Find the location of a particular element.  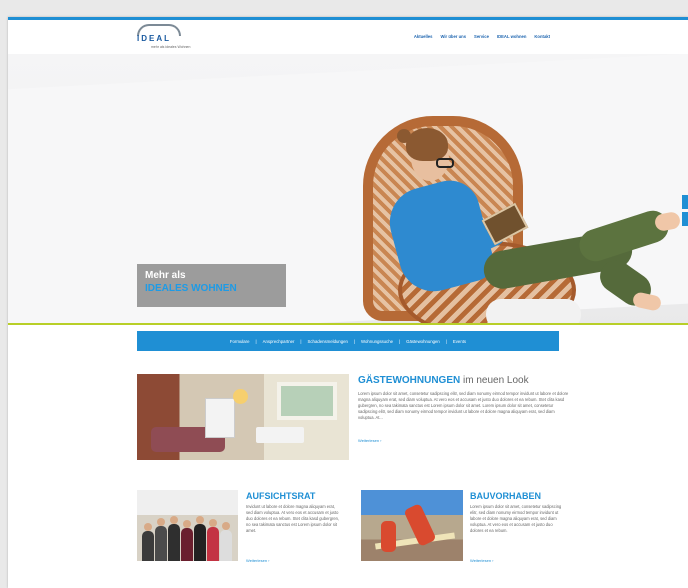

article-1-title: GÄSTEWOHNUNGEN im neuen Look is located at coordinates (443, 380).